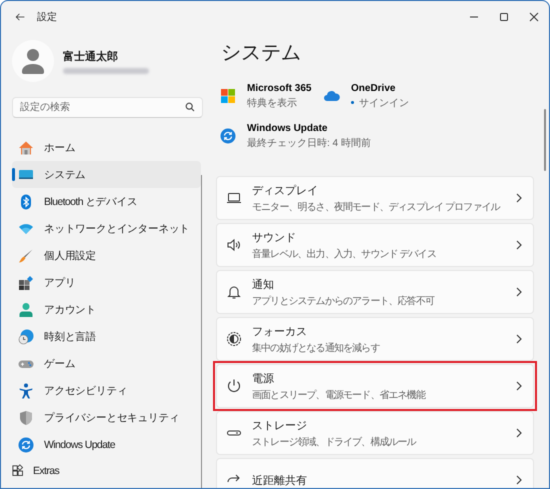 This screenshot has height=489, width=550. What do you see at coordinates (106, 228) in the screenshot?
I see `sidebar-item: ネットワークとインターネット` at bounding box center [106, 228].